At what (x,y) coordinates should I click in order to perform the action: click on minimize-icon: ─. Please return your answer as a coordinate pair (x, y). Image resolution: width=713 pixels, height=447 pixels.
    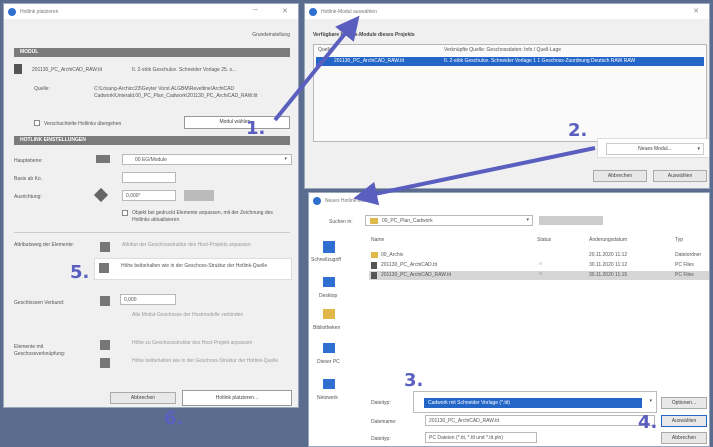
    Looking at the image, I should click on (255, 10).